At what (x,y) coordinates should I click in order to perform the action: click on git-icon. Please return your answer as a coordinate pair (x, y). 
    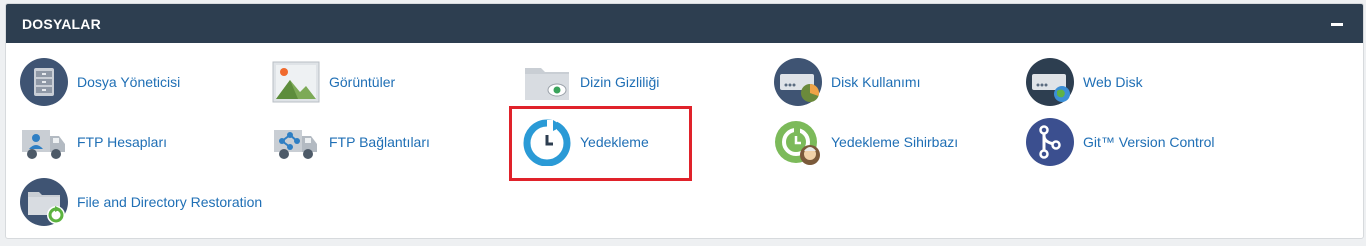
    Looking at the image, I should click on (1050, 142).